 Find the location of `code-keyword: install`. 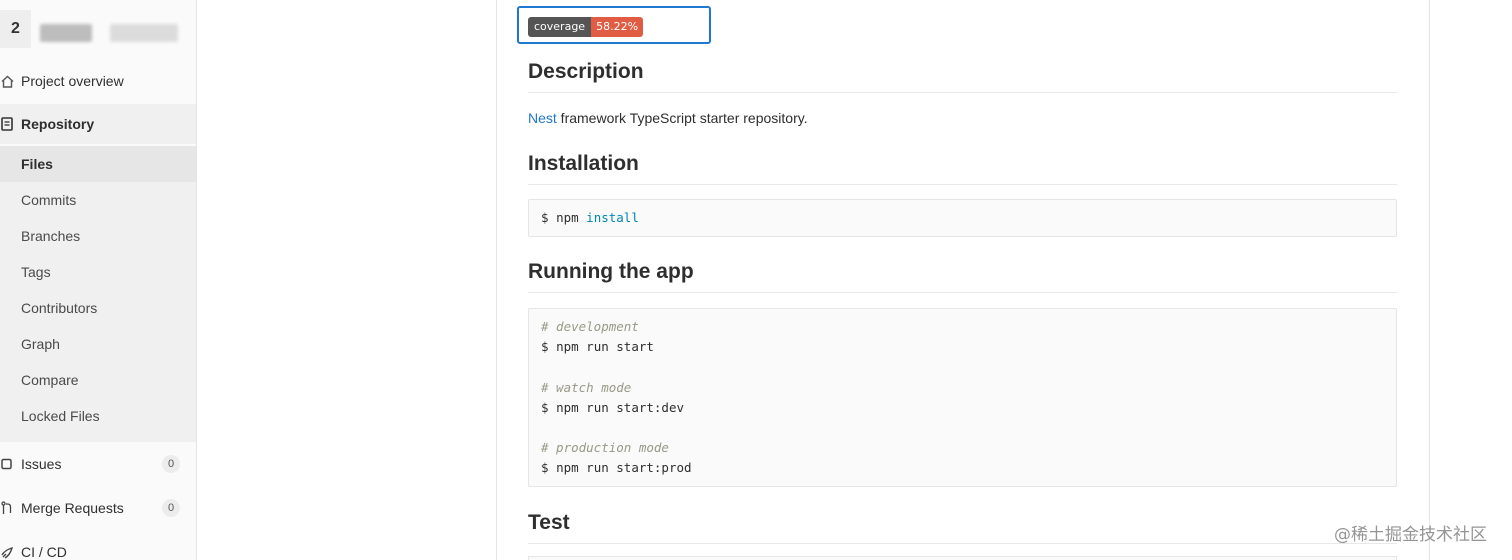

code-keyword: install is located at coordinates (612, 217).